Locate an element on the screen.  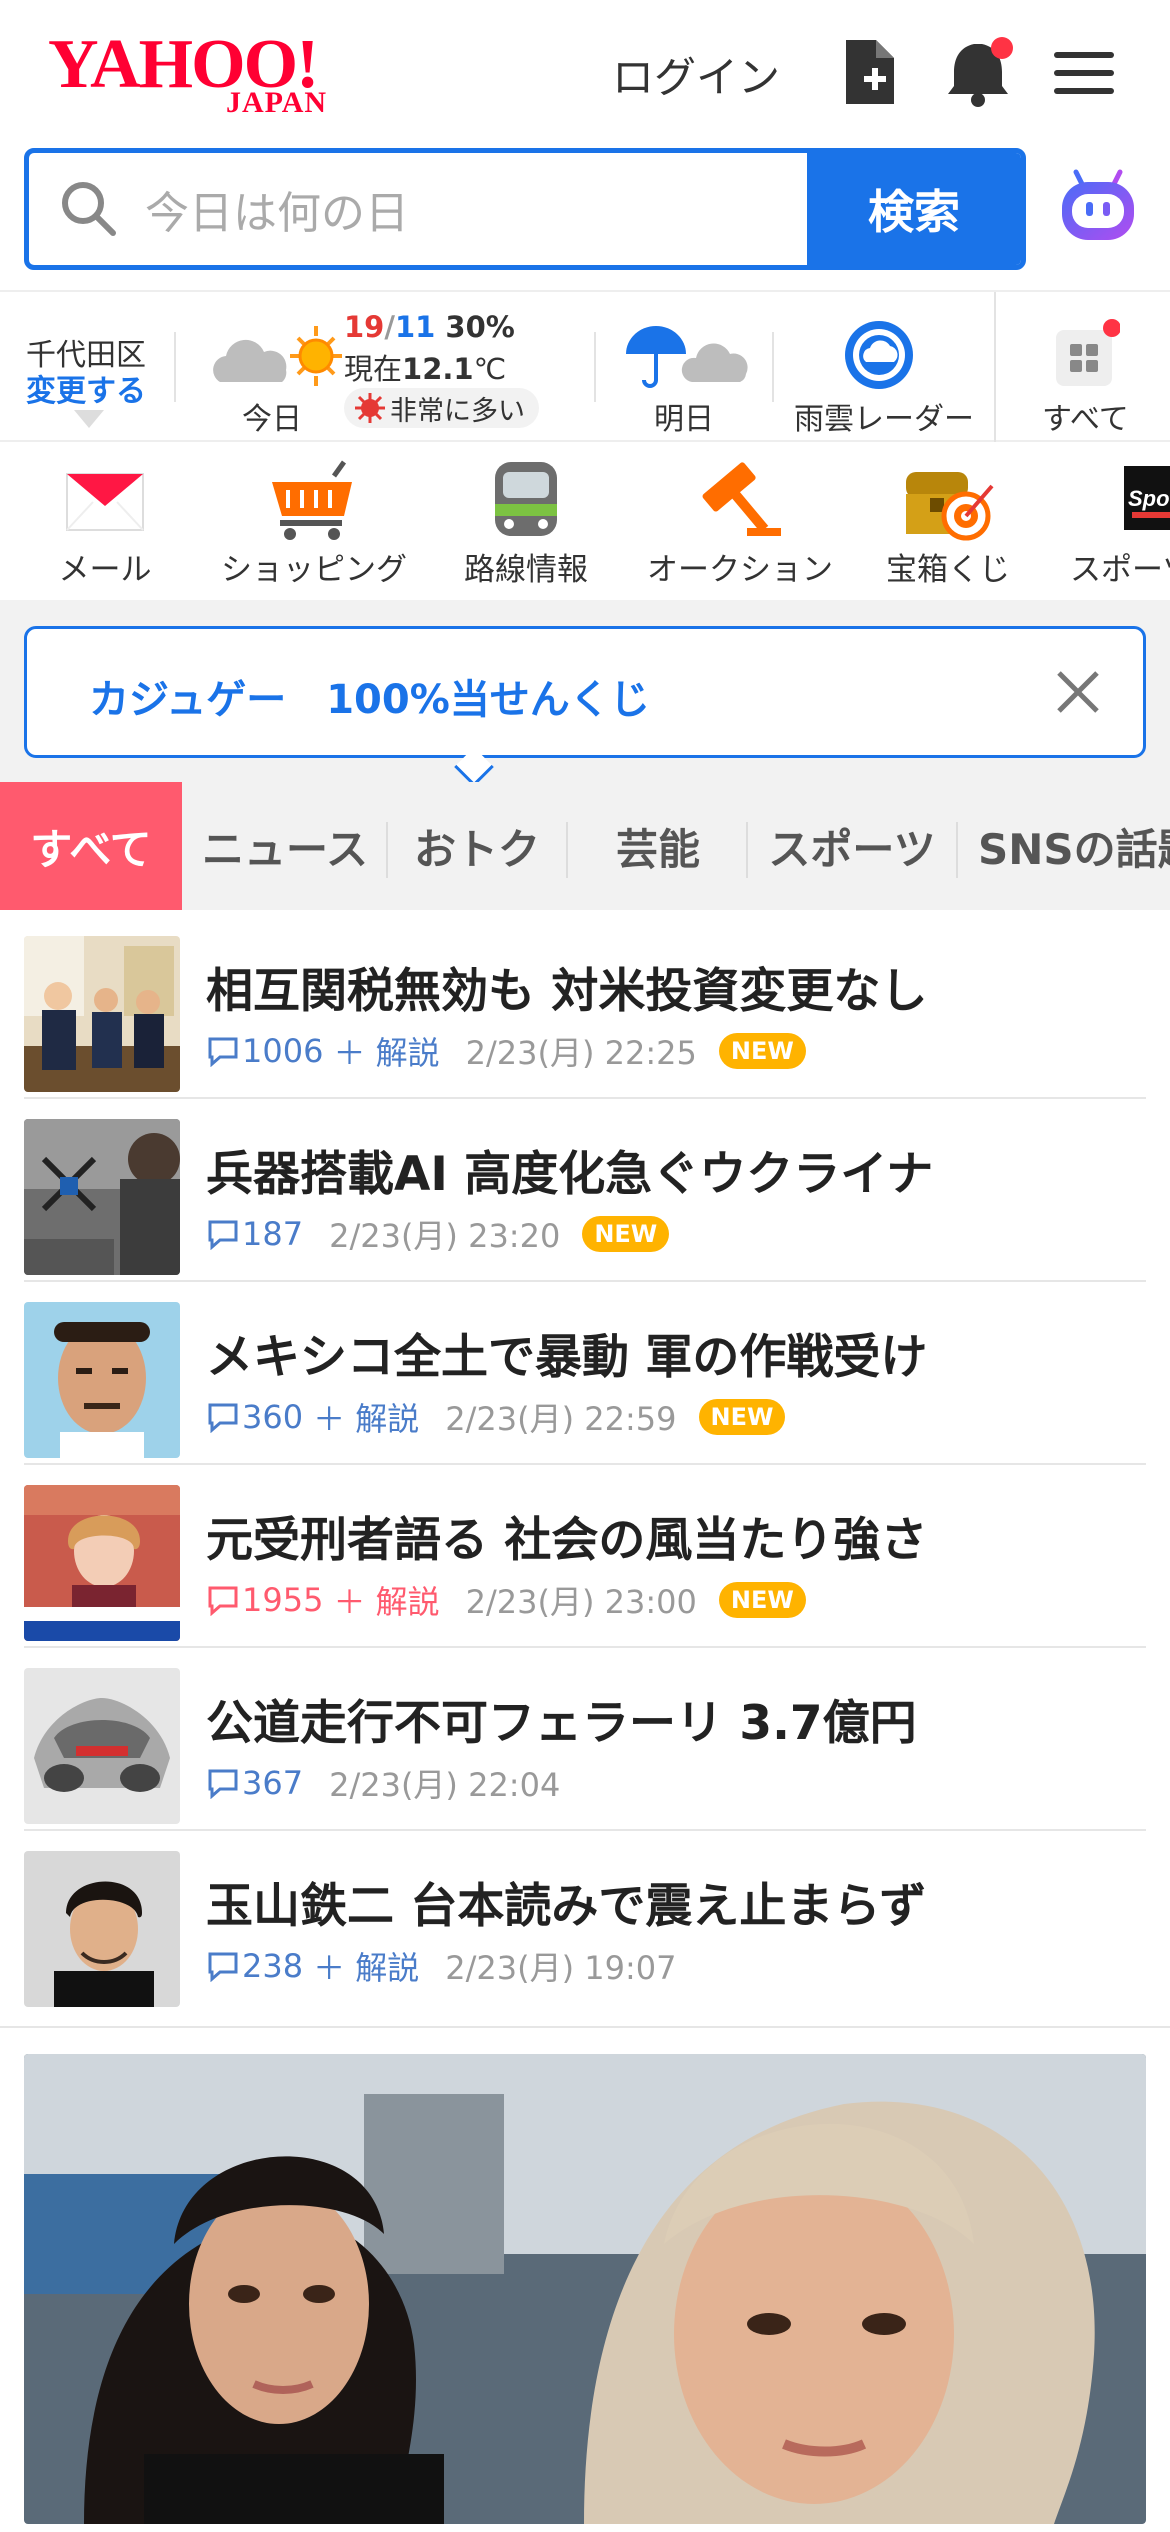
comment-count: 367 is located at coordinates (273, 1783).